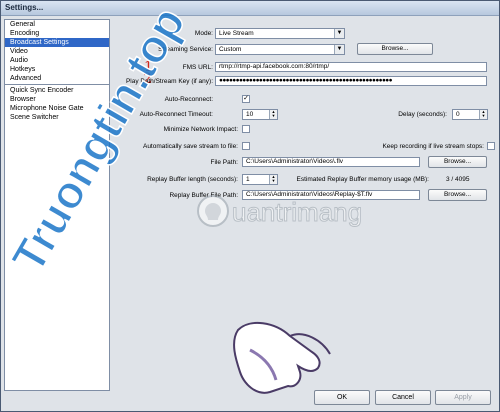 The height and width of the screenshot is (412, 500). What do you see at coordinates (169, 81) in the screenshot?
I see `stream-key-label: Play Path/Stream Key (if any):` at bounding box center [169, 81].